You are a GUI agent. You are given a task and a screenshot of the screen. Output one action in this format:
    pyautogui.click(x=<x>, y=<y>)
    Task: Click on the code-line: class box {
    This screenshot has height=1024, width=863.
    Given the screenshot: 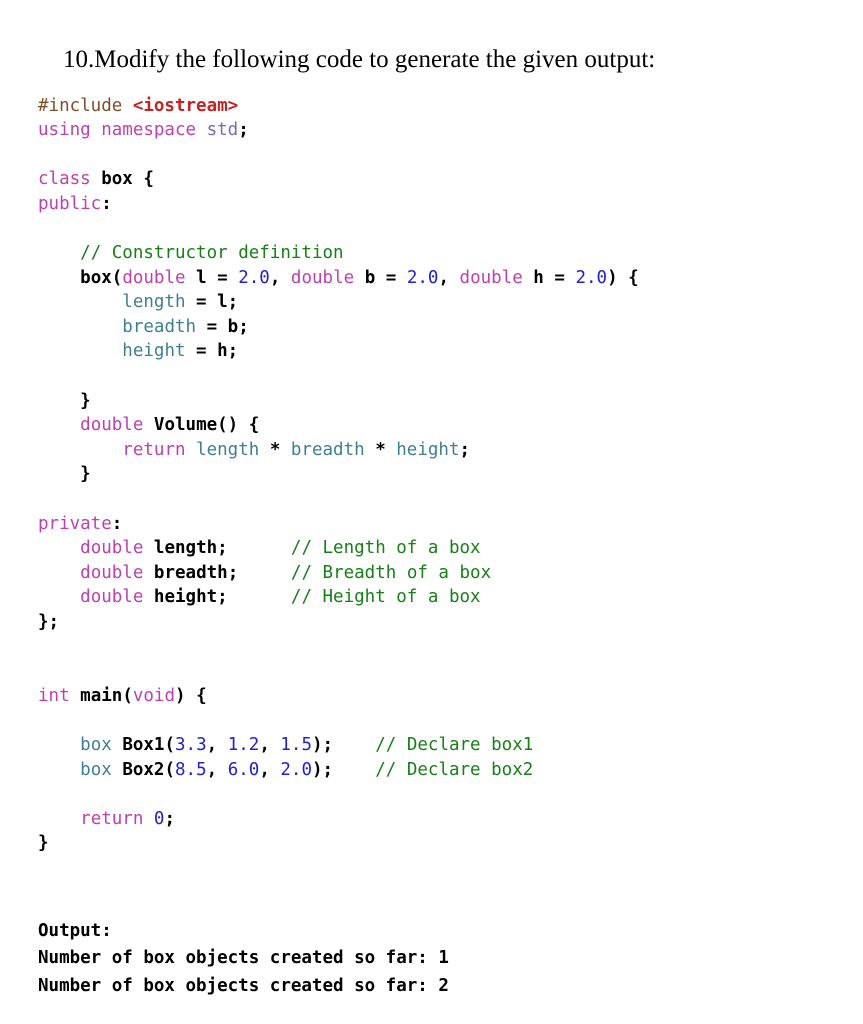 What is the action you would take?
    pyautogui.click(x=338, y=179)
    